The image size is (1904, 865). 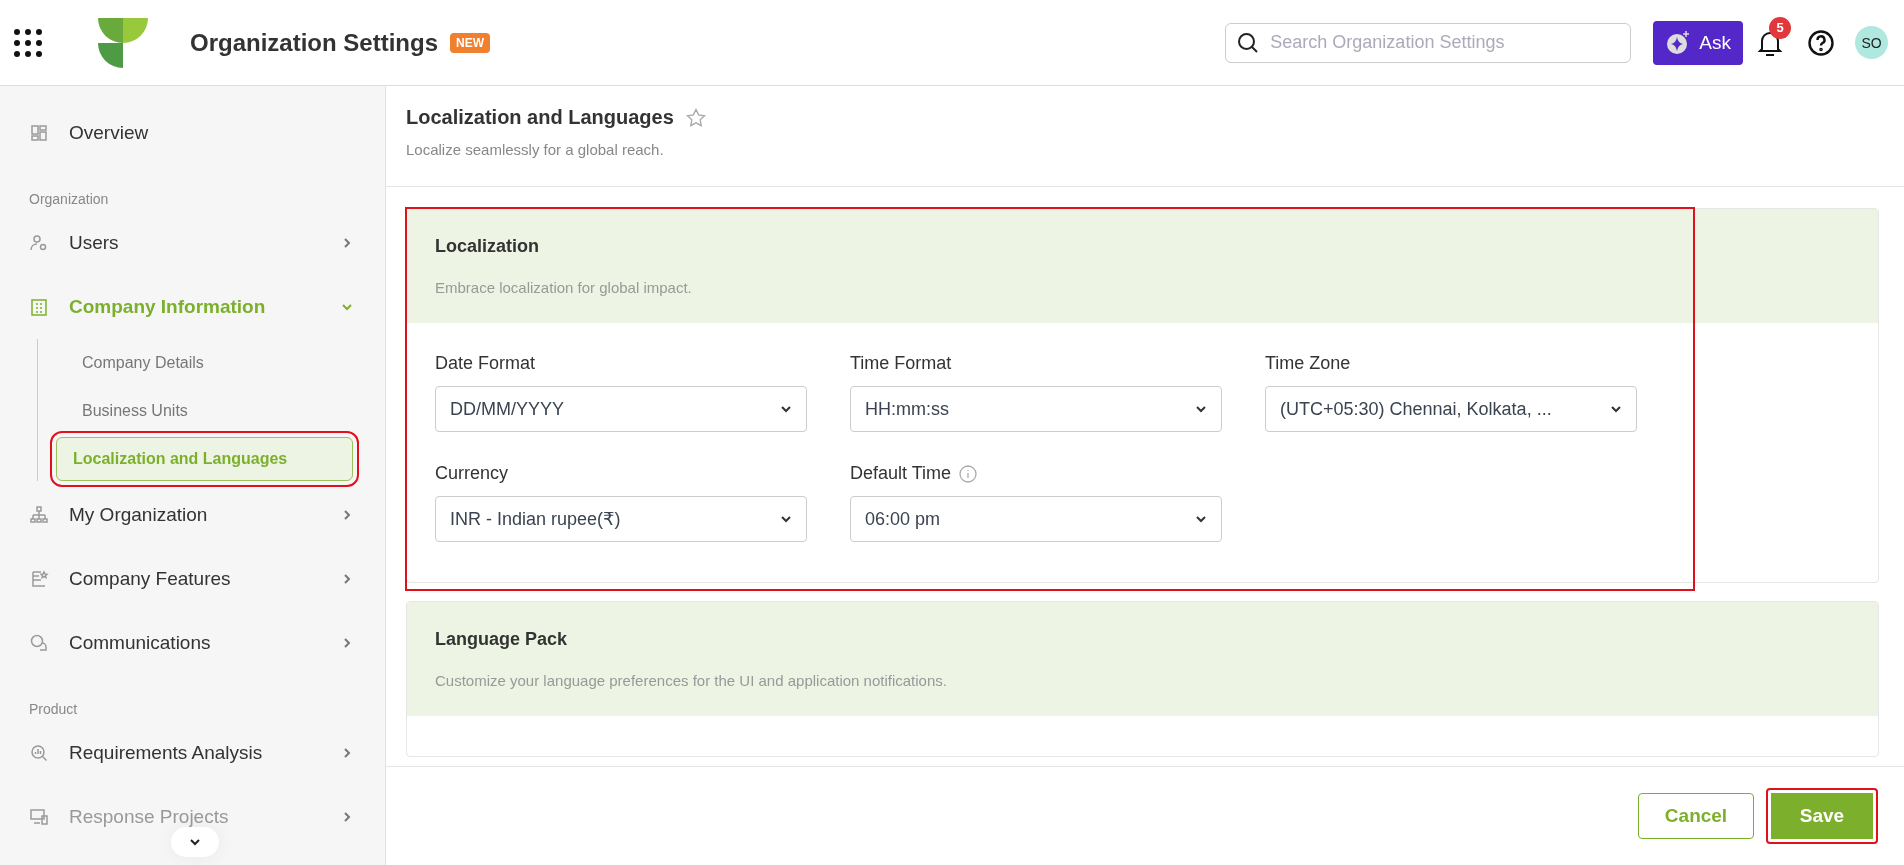 What do you see at coordinates (1821, 42) in the screenshot?
I see `help-icon` at bounding box center [1821, 42].